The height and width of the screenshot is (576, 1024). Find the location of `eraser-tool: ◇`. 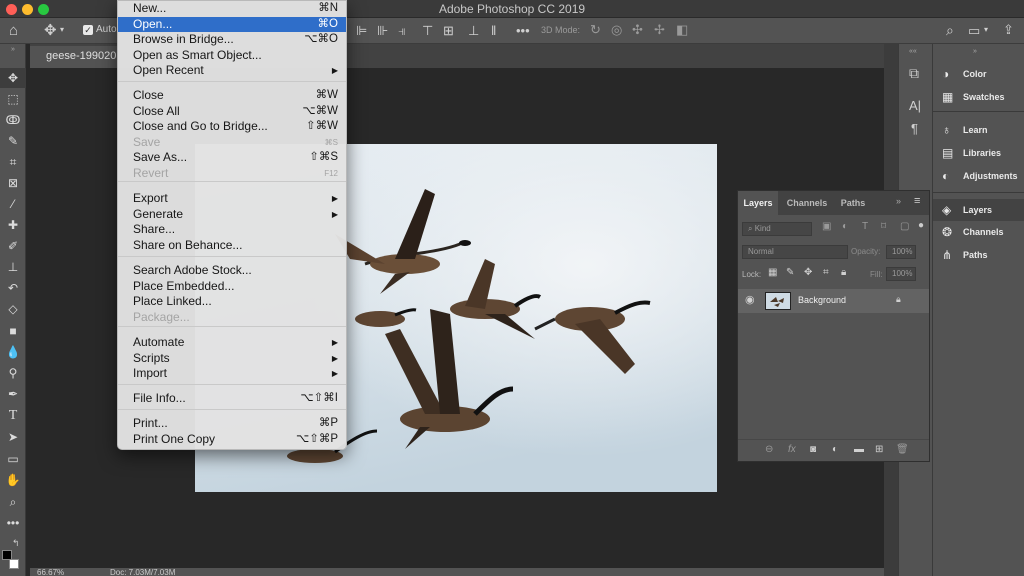

eraser-tool: ◇ is located at coordinates (13, 309).